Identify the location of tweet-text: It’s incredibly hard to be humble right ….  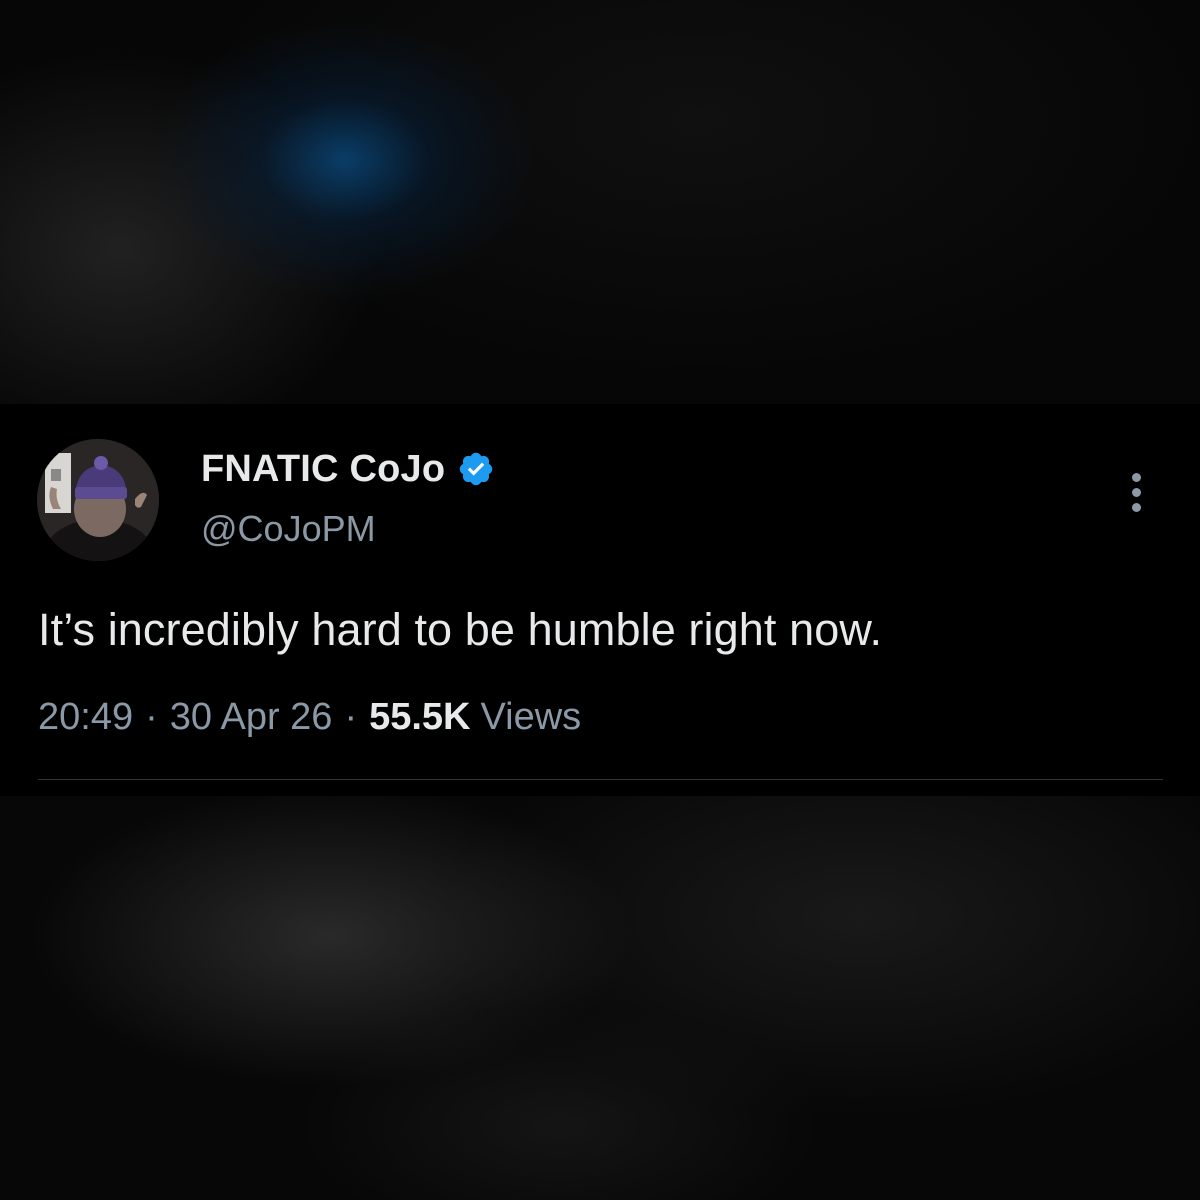
(460, 629).